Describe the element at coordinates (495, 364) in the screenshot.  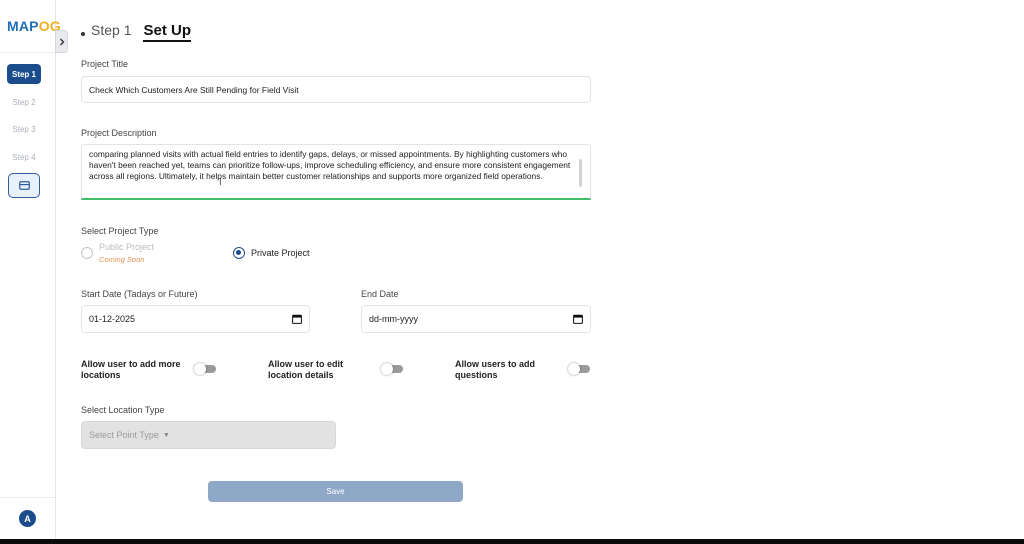
I see `toggle-label-line: Allow users to add` at that location.